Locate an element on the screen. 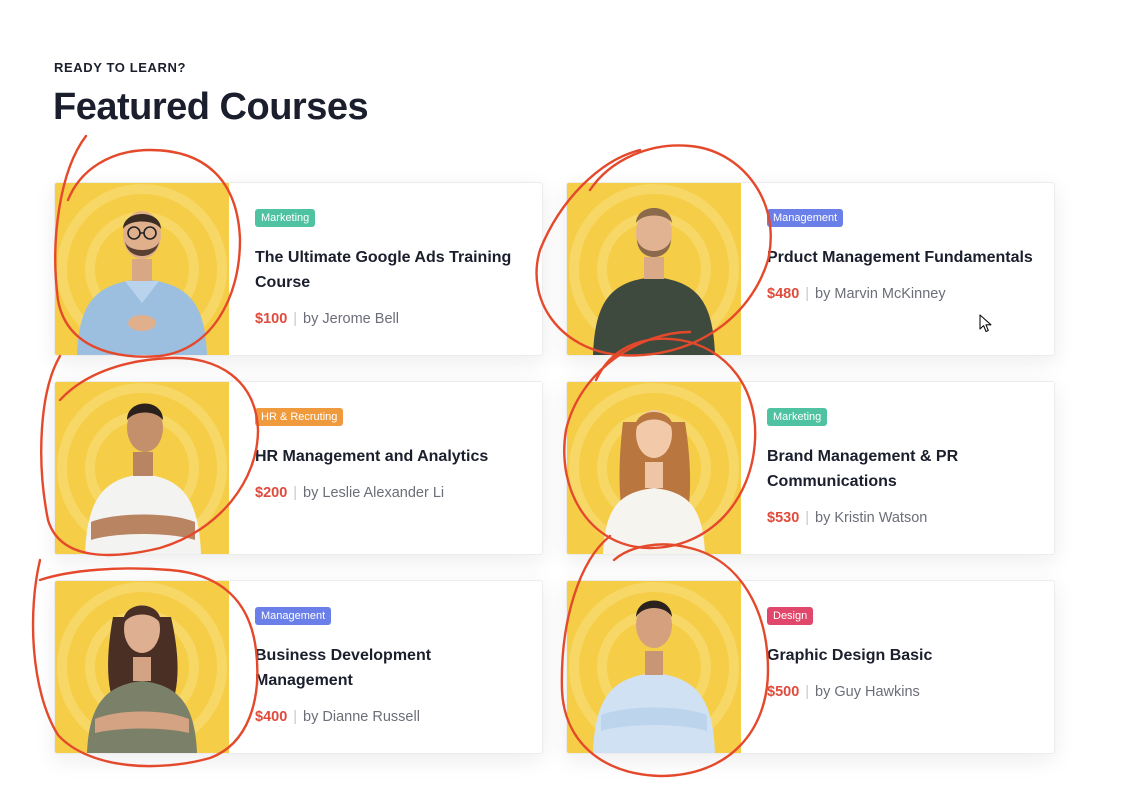 The image size is (1125, 795). course-meta: $400 | by Dianne Russell is located at coordinates (337, 717).